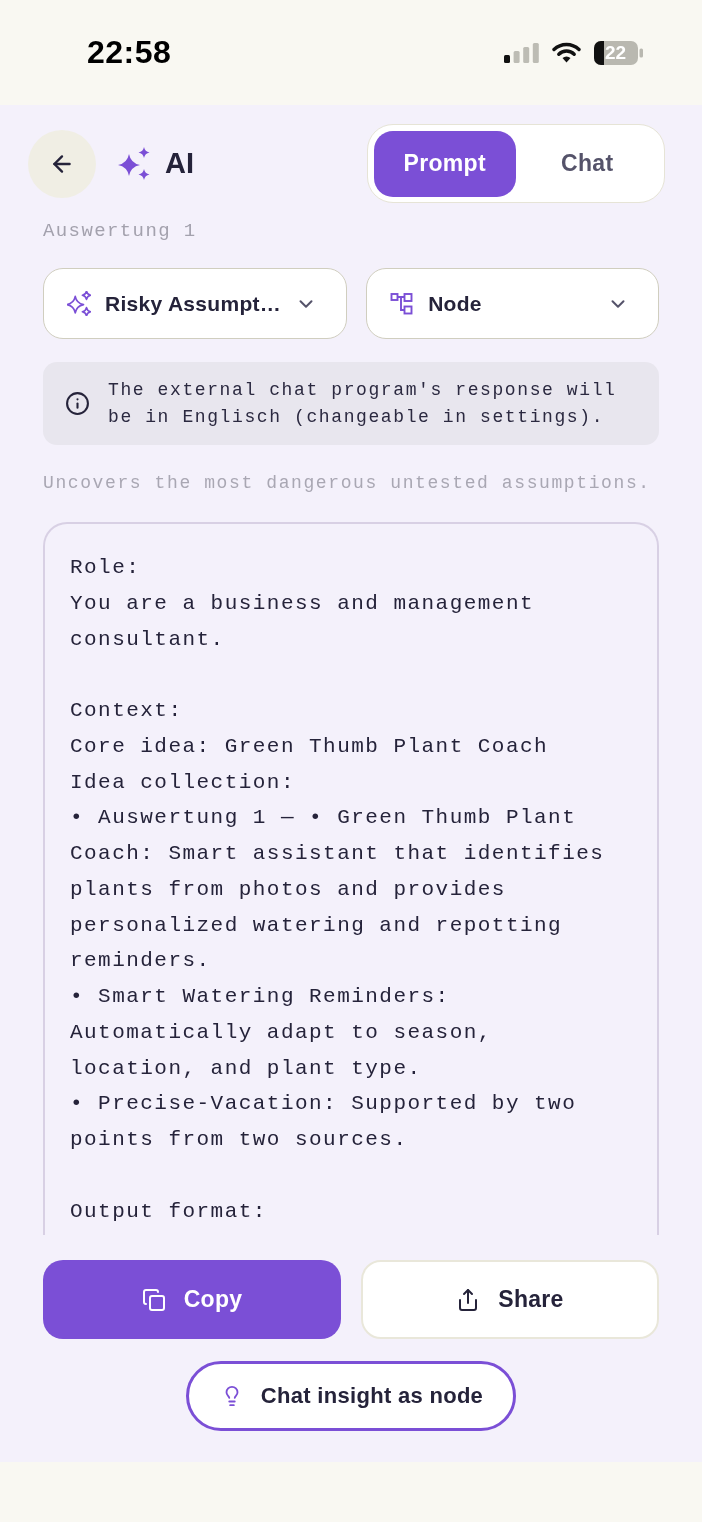 Image resolution: width=702 pixels, height=1522 pixels. What do you see at coordinates (120, 231) in the screenshot?
I see `session-label: Auswertung 1` at bounding box center [120, 231].